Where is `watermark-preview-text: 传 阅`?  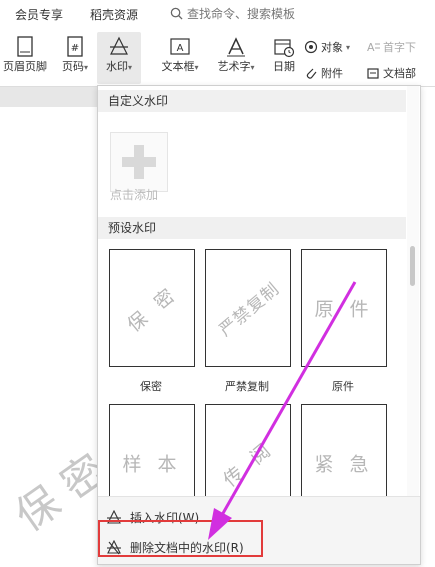 watermark-preview-text: 传 阅 is located at coordinates (249, 464).